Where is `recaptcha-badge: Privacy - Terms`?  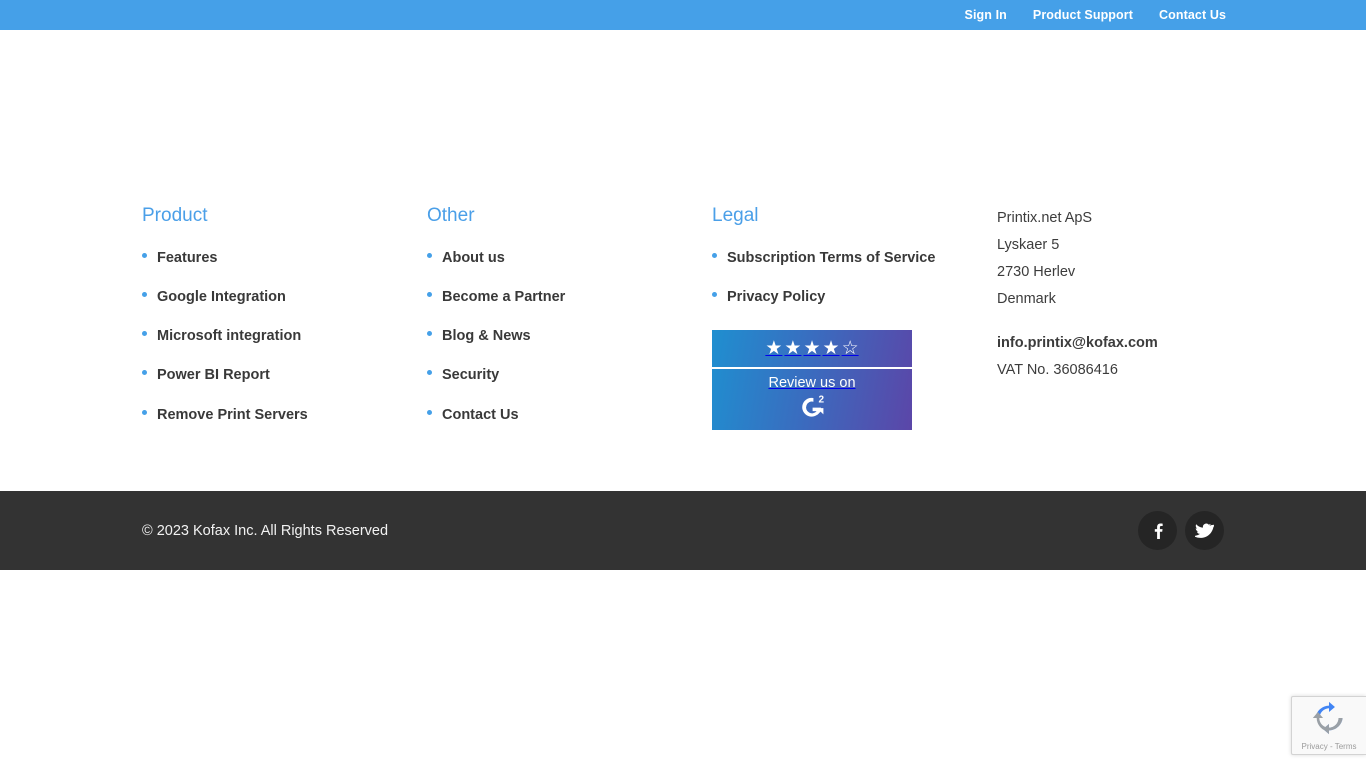
recaptcha-badge: Privacy - Terms is located at coordinates (1328, 725).